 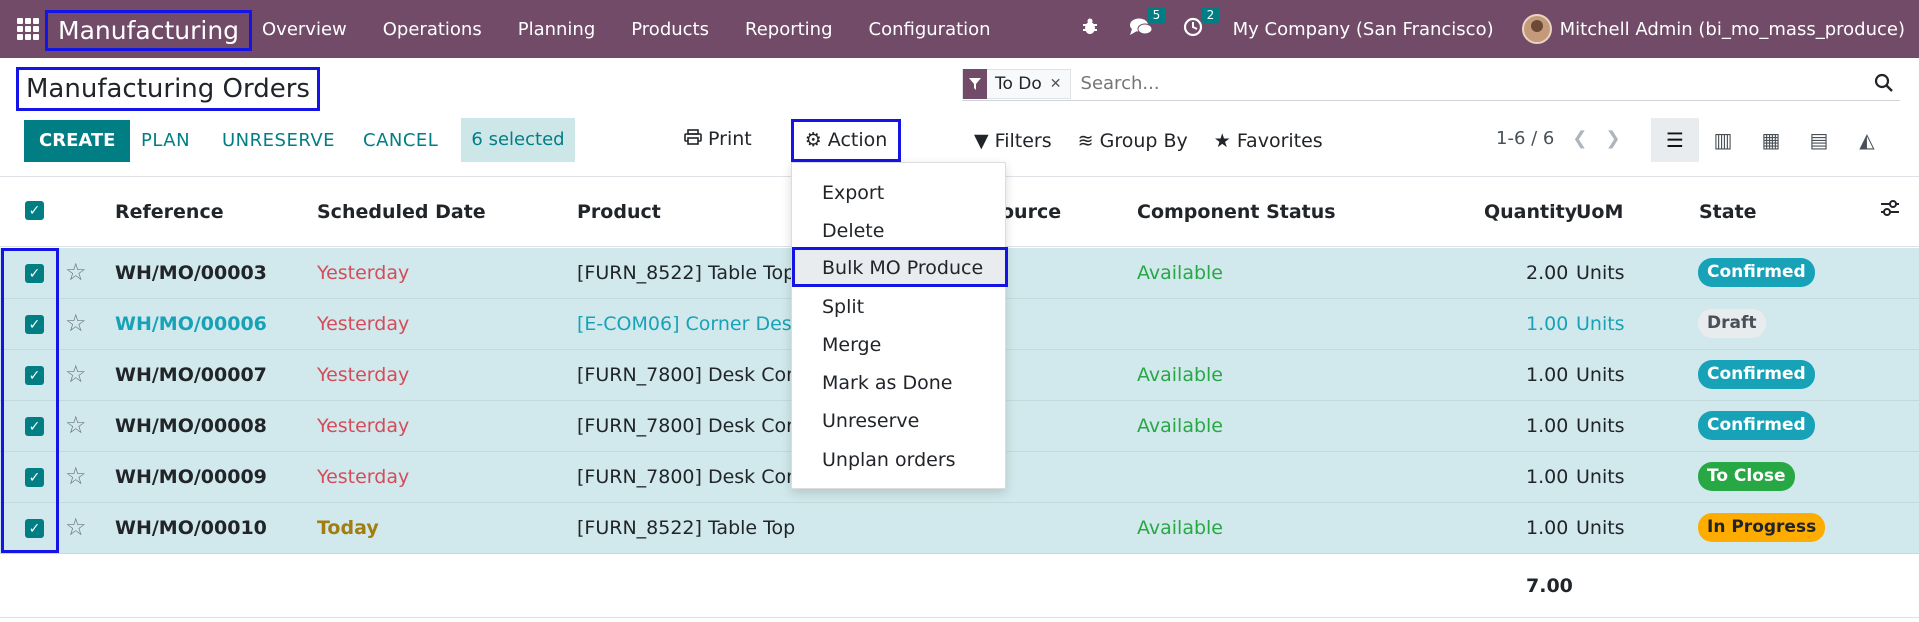 I want to click on favorites-label: Favorites, so click(x=1279, y=141).